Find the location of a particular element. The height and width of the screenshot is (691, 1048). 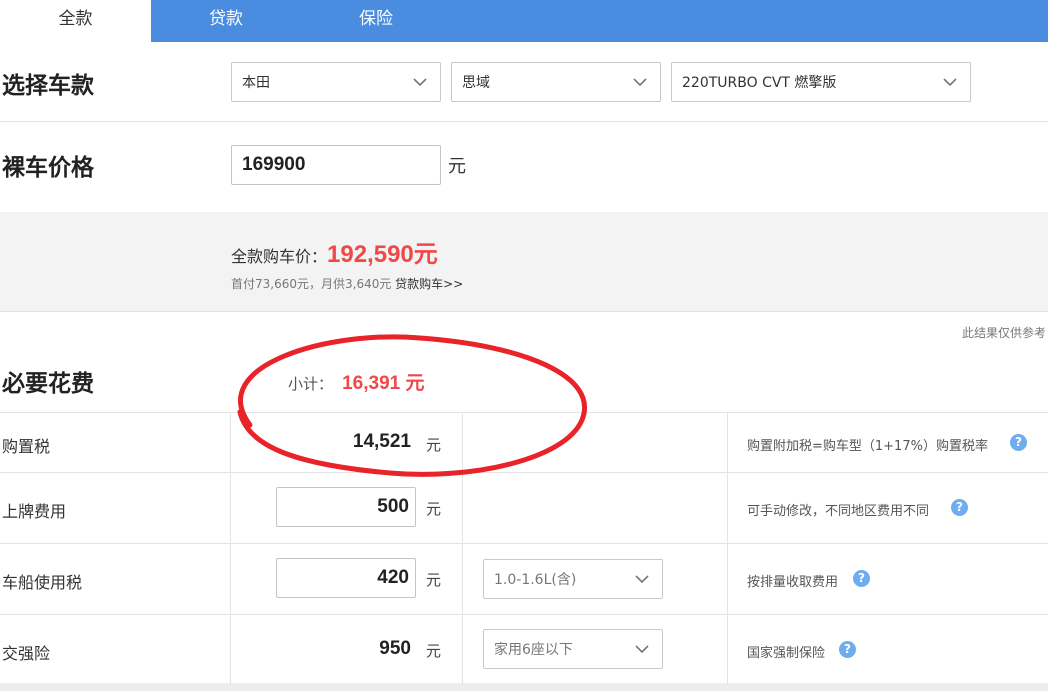

subtotal-label: 小计： is located at coordinates (311, 384).